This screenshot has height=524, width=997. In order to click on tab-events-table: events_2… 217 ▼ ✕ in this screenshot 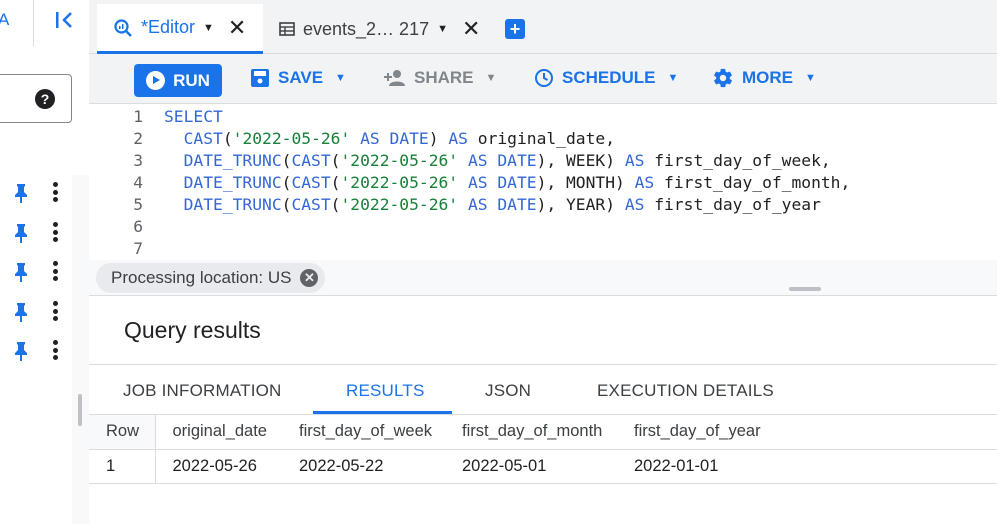, I will do `click(379, 29)`.